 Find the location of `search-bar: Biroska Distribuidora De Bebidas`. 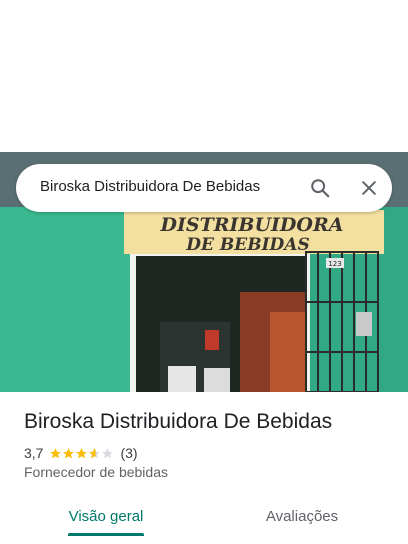

search-bar: Biroska Distribuidora De Bebidas is located at coordinates (204, 188).